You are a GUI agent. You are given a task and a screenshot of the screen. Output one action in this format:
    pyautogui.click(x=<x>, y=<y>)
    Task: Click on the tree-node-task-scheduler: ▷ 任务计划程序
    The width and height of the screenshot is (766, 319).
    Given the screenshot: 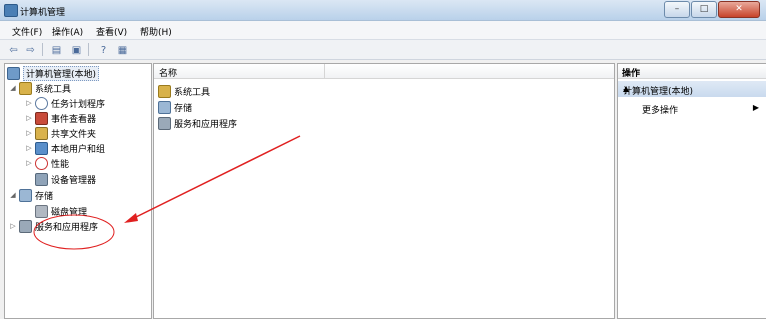 What is the action you would take?
    pyautogui.click(x=65, y=103)
    